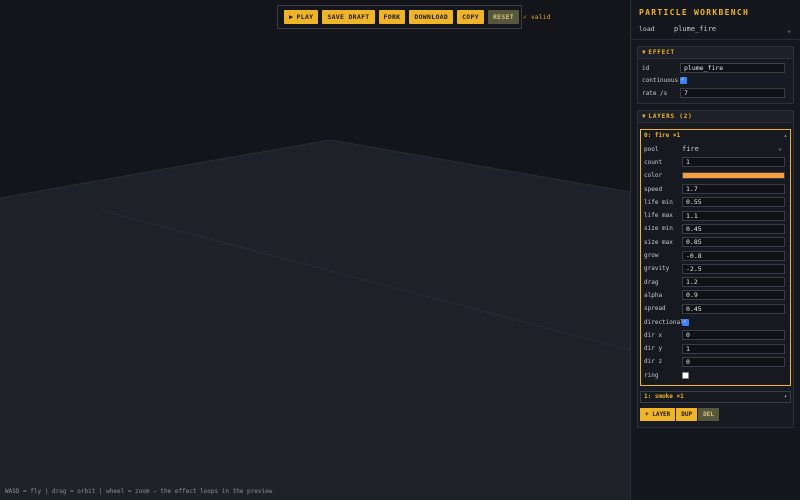  Describe the element at coordinates (658, 242) in the screenshot. I see `layer-field-label: size max` at that location.